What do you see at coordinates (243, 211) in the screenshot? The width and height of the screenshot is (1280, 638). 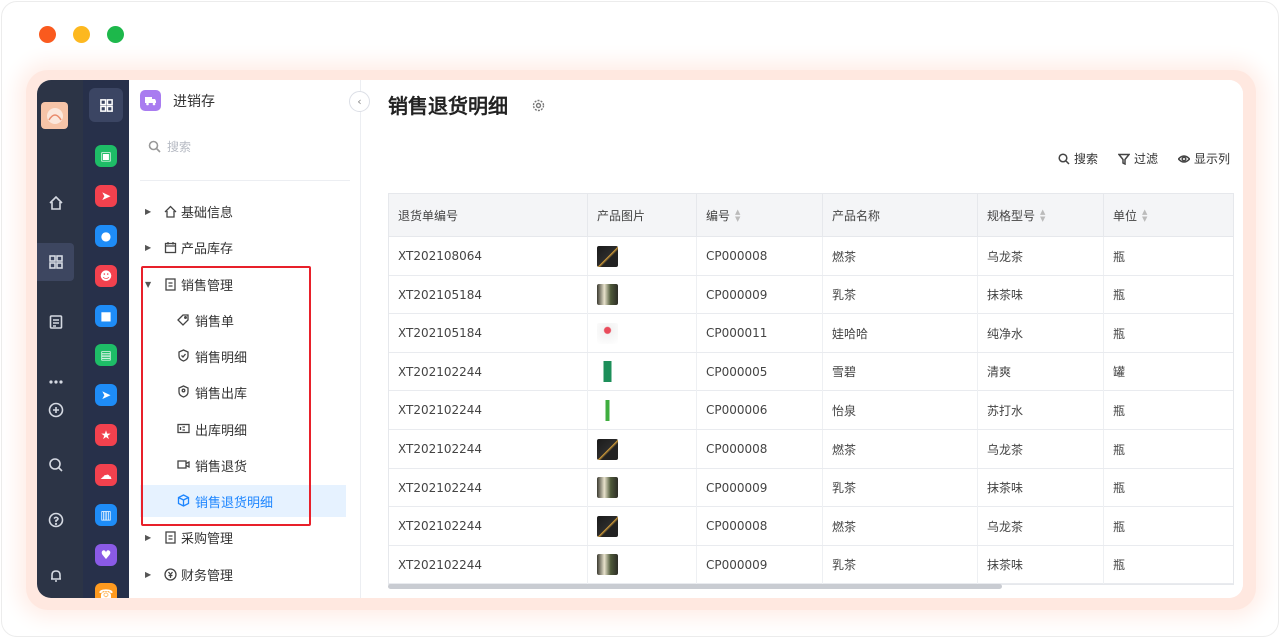 I see `nav-group-basic-info: ▶ 基础信息` at bounding box center [243, 211].